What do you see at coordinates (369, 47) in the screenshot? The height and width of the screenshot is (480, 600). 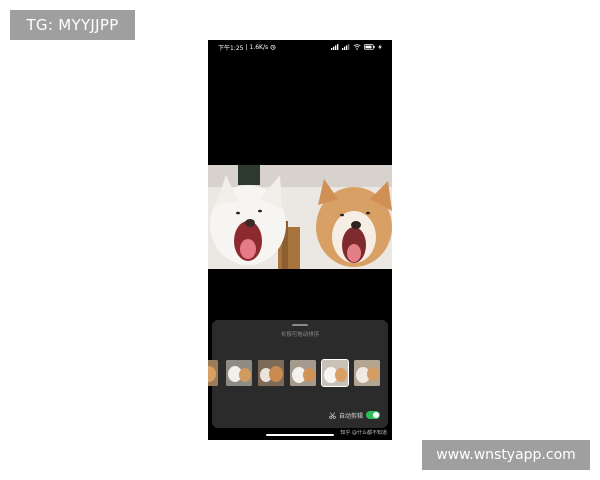 I see `battery-icon` at bounding box center [369, 47].